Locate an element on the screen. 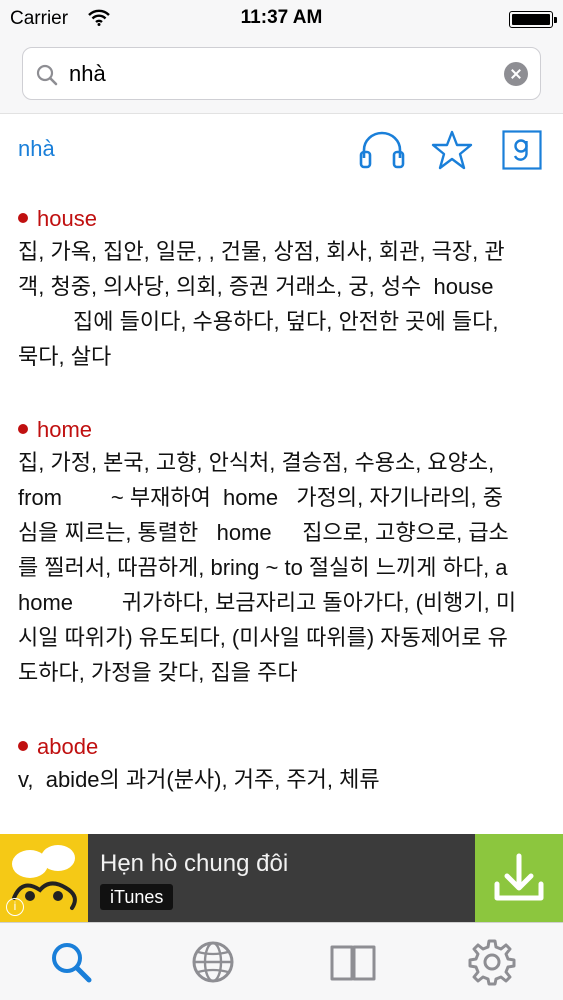 The image size is (563, 1000). search-bar-area is located at coordinates (281, 75).